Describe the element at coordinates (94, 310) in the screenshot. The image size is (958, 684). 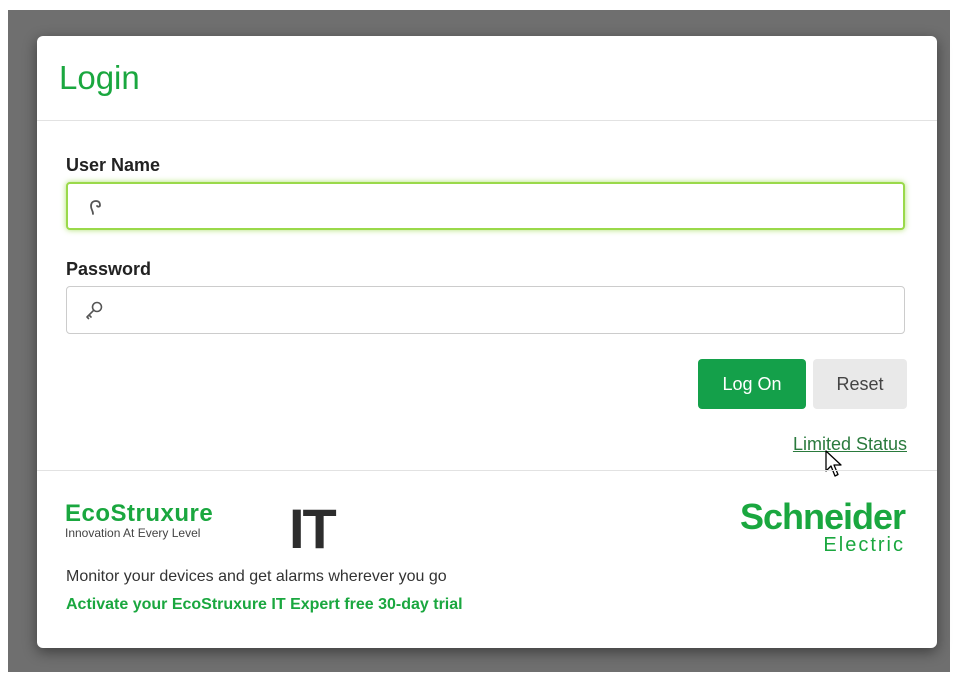
I see `key-icon` at that location.